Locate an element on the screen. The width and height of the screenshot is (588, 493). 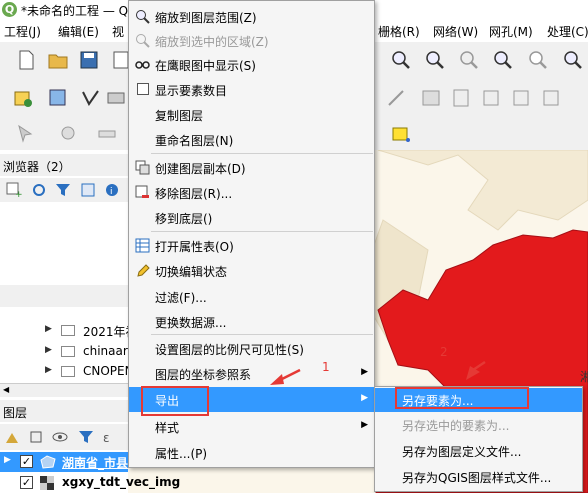
step-1-label: 1 is located at coordinates (326, 367).